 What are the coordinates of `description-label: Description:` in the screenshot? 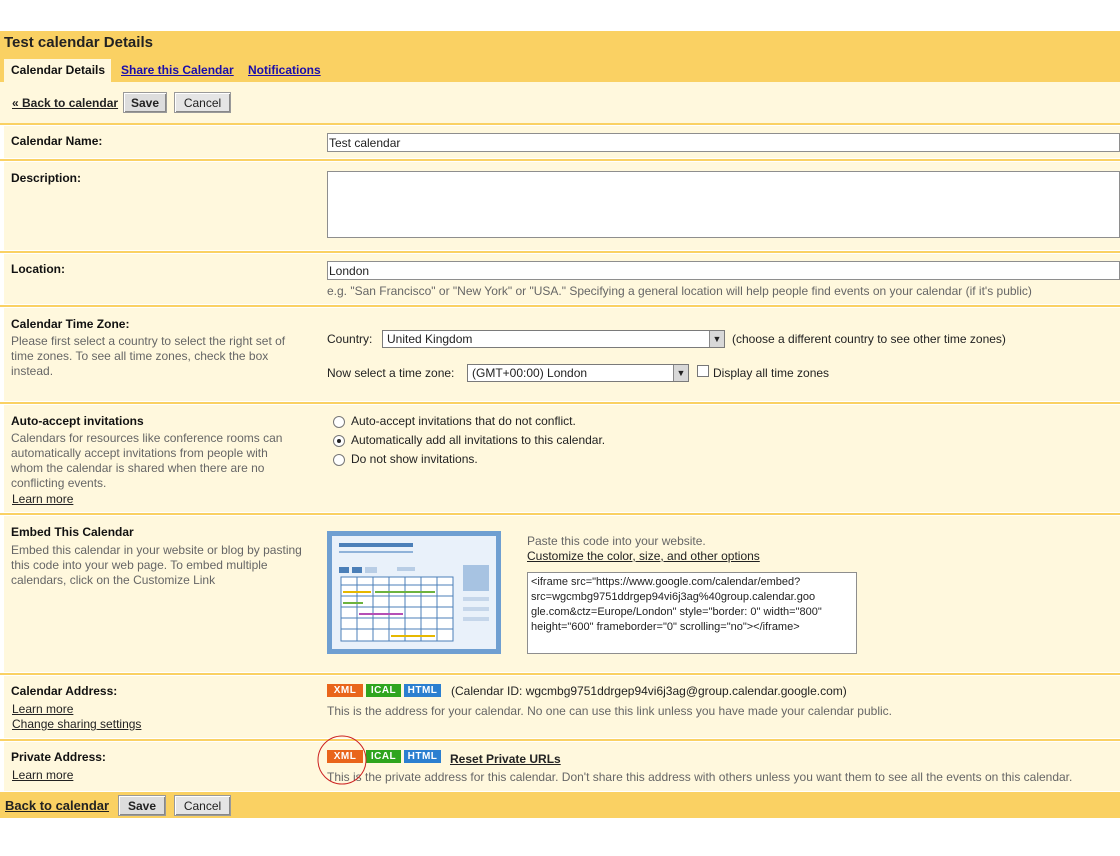 It's located at (46, 178).